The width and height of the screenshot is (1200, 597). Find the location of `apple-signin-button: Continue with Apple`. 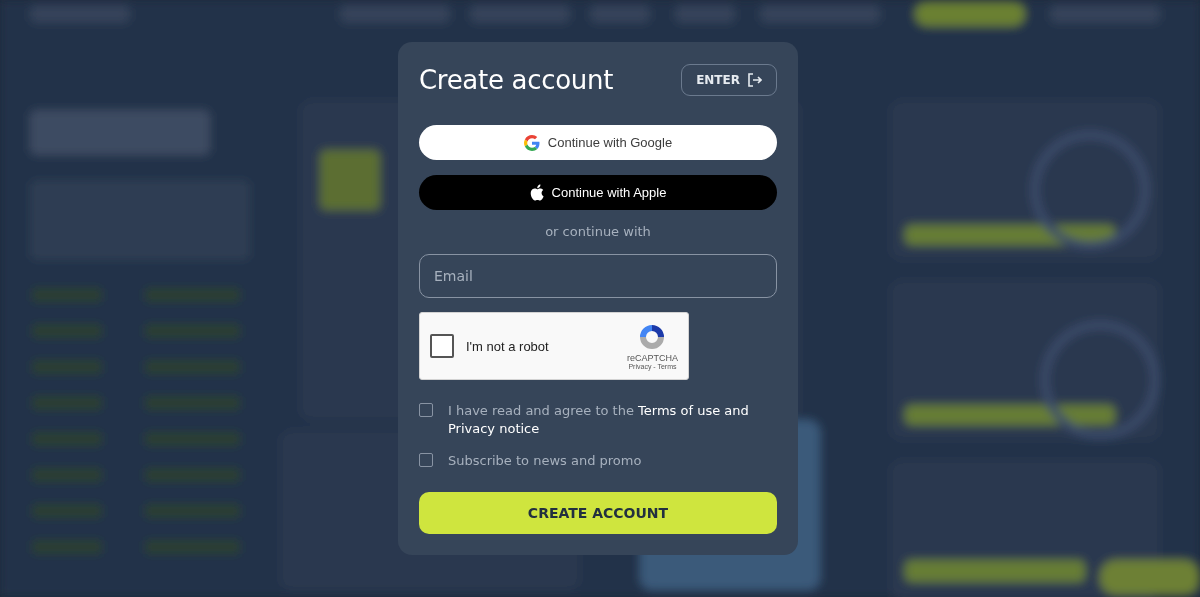

apple-signin-button: Continue with Apple is located at coordinates (598, 192).